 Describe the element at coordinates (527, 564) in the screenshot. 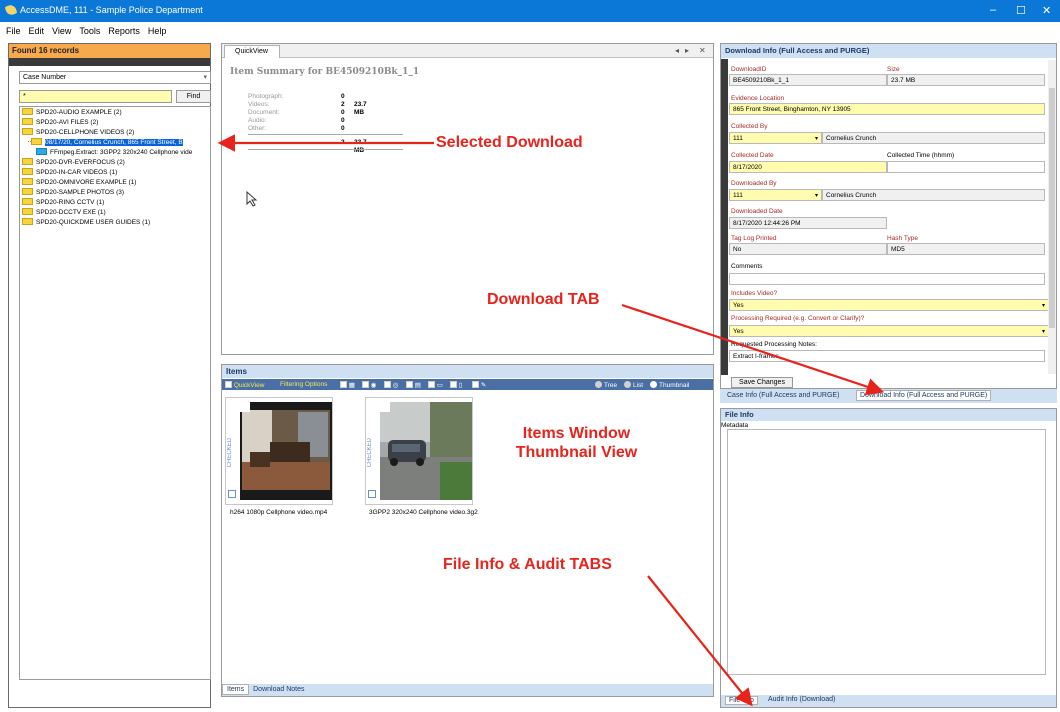

I see `annotation-file-info-tabs: File Info & Audit TABS` at that location.